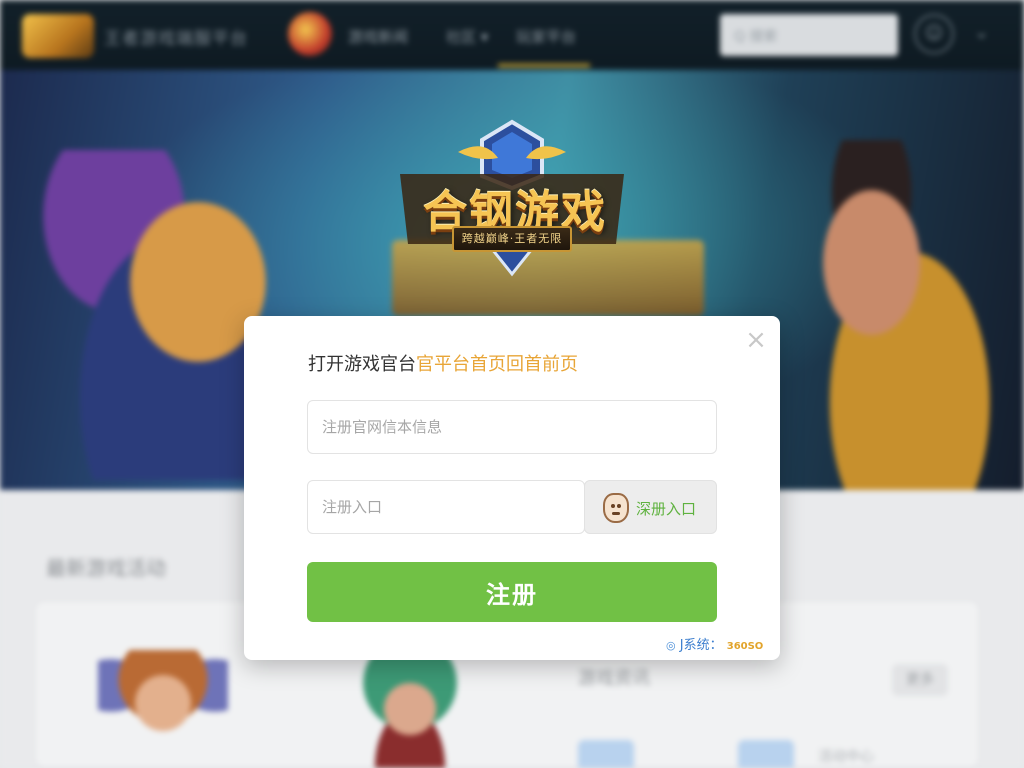 The width and height of the screenshot is (1024, 768). What do you see at coordinates (934, 34) in the screenshot?
I see `user-icon: ☺` at bounding box center [934, 34].